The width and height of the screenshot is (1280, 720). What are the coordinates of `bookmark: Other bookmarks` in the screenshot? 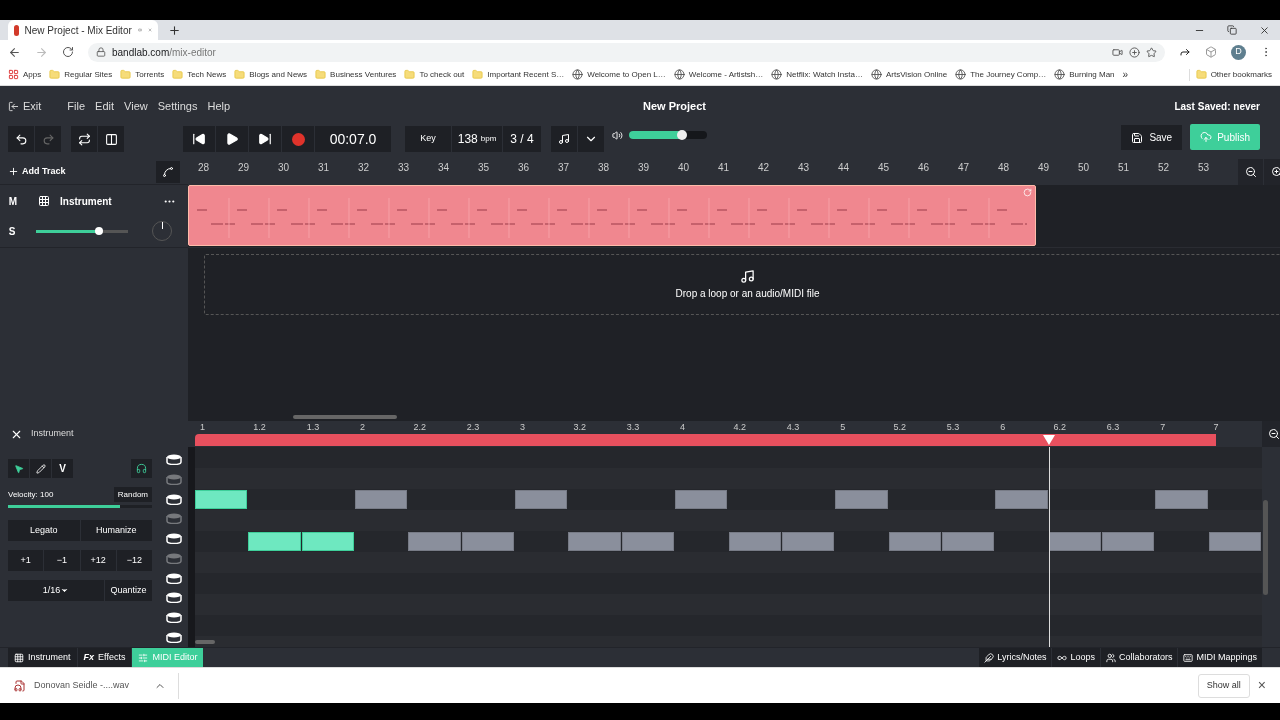 It's located at (1230, 74).